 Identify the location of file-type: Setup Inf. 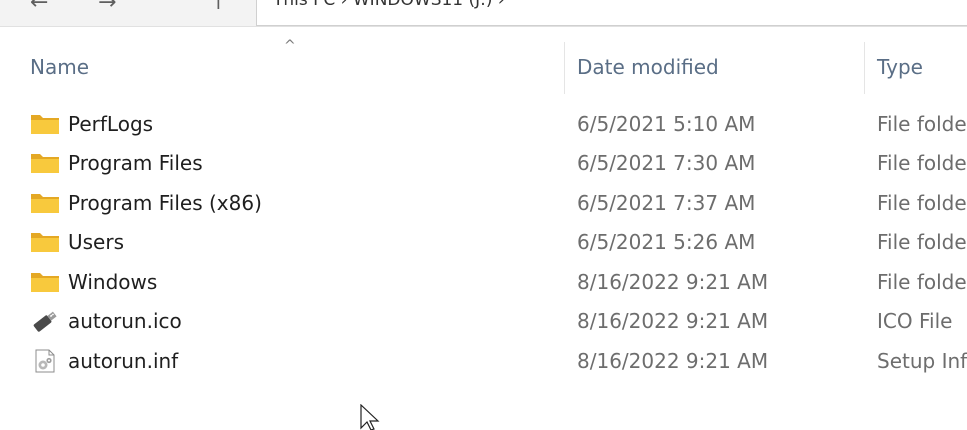
(922, 361).